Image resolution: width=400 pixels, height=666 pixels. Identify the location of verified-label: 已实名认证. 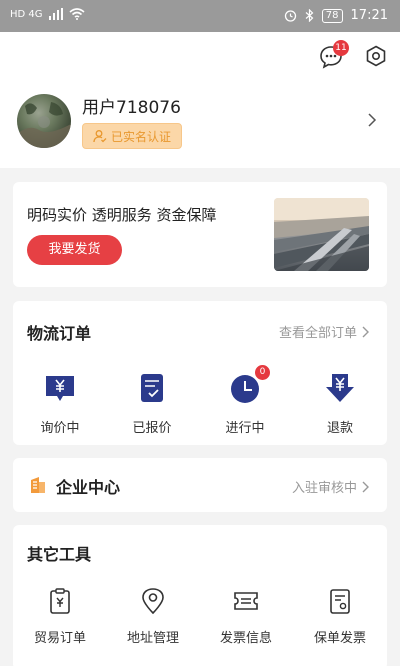
(140, 136).